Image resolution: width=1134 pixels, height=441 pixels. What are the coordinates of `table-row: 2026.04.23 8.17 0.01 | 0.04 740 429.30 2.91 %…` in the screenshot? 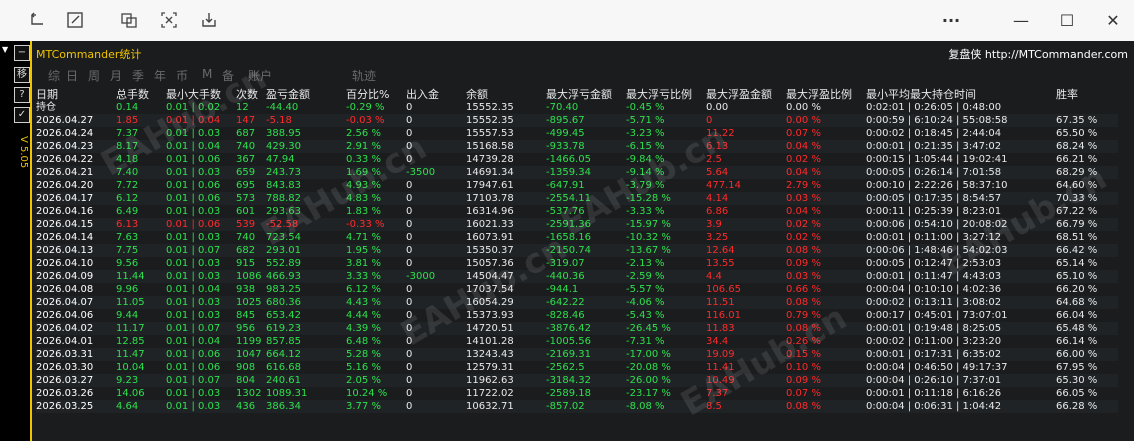 It's located at (577, 146).